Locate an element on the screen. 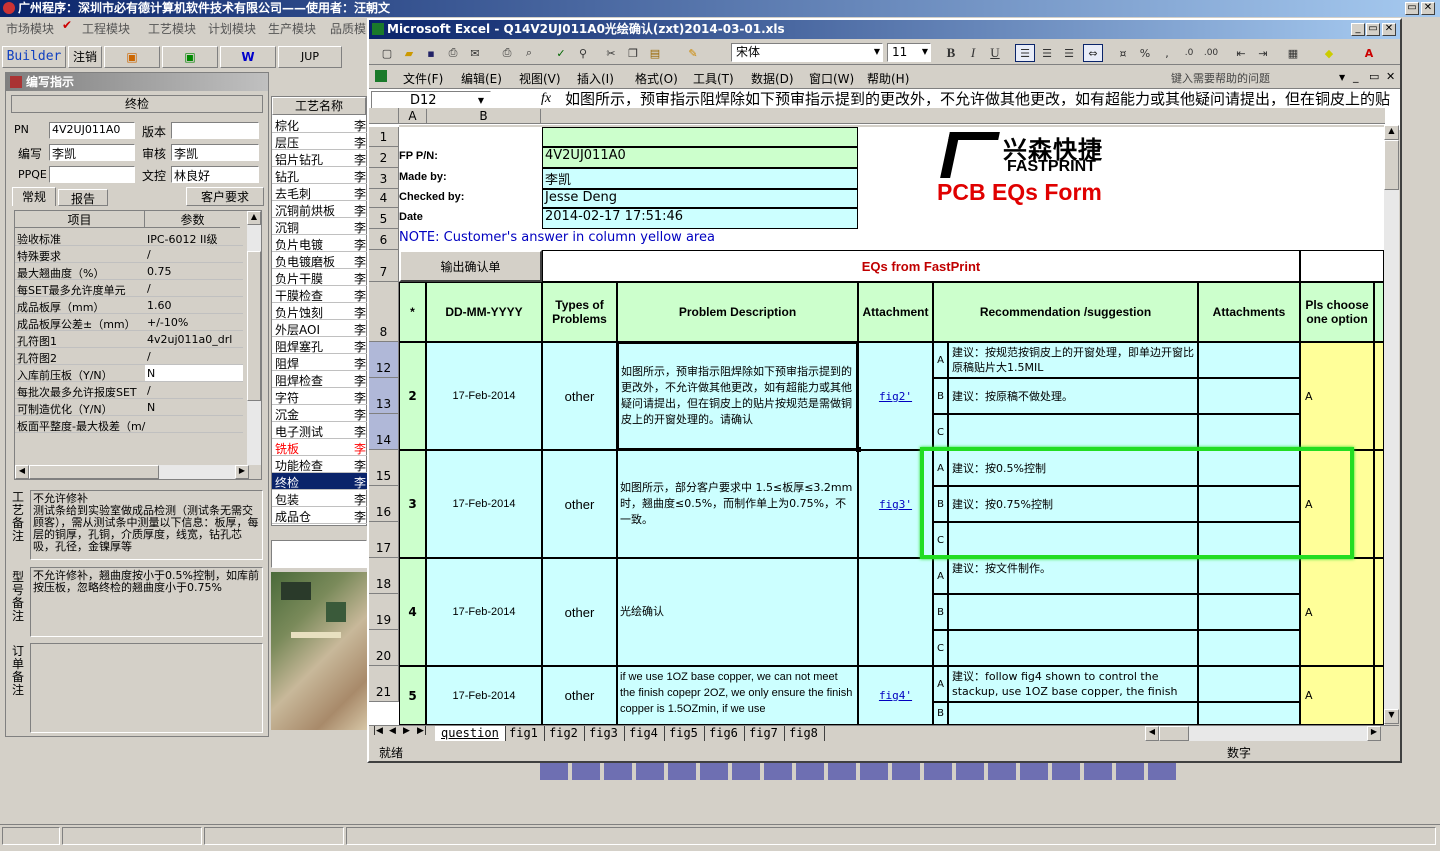 The height and width of the screenshot is (851, 1440). process-item: 棕化 李 is located at coordinates (320, 124).